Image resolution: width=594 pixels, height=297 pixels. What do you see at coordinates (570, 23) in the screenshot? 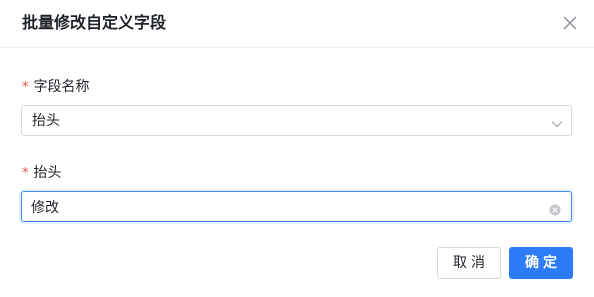
I see `close-icon` at bounding box center [570, 23].